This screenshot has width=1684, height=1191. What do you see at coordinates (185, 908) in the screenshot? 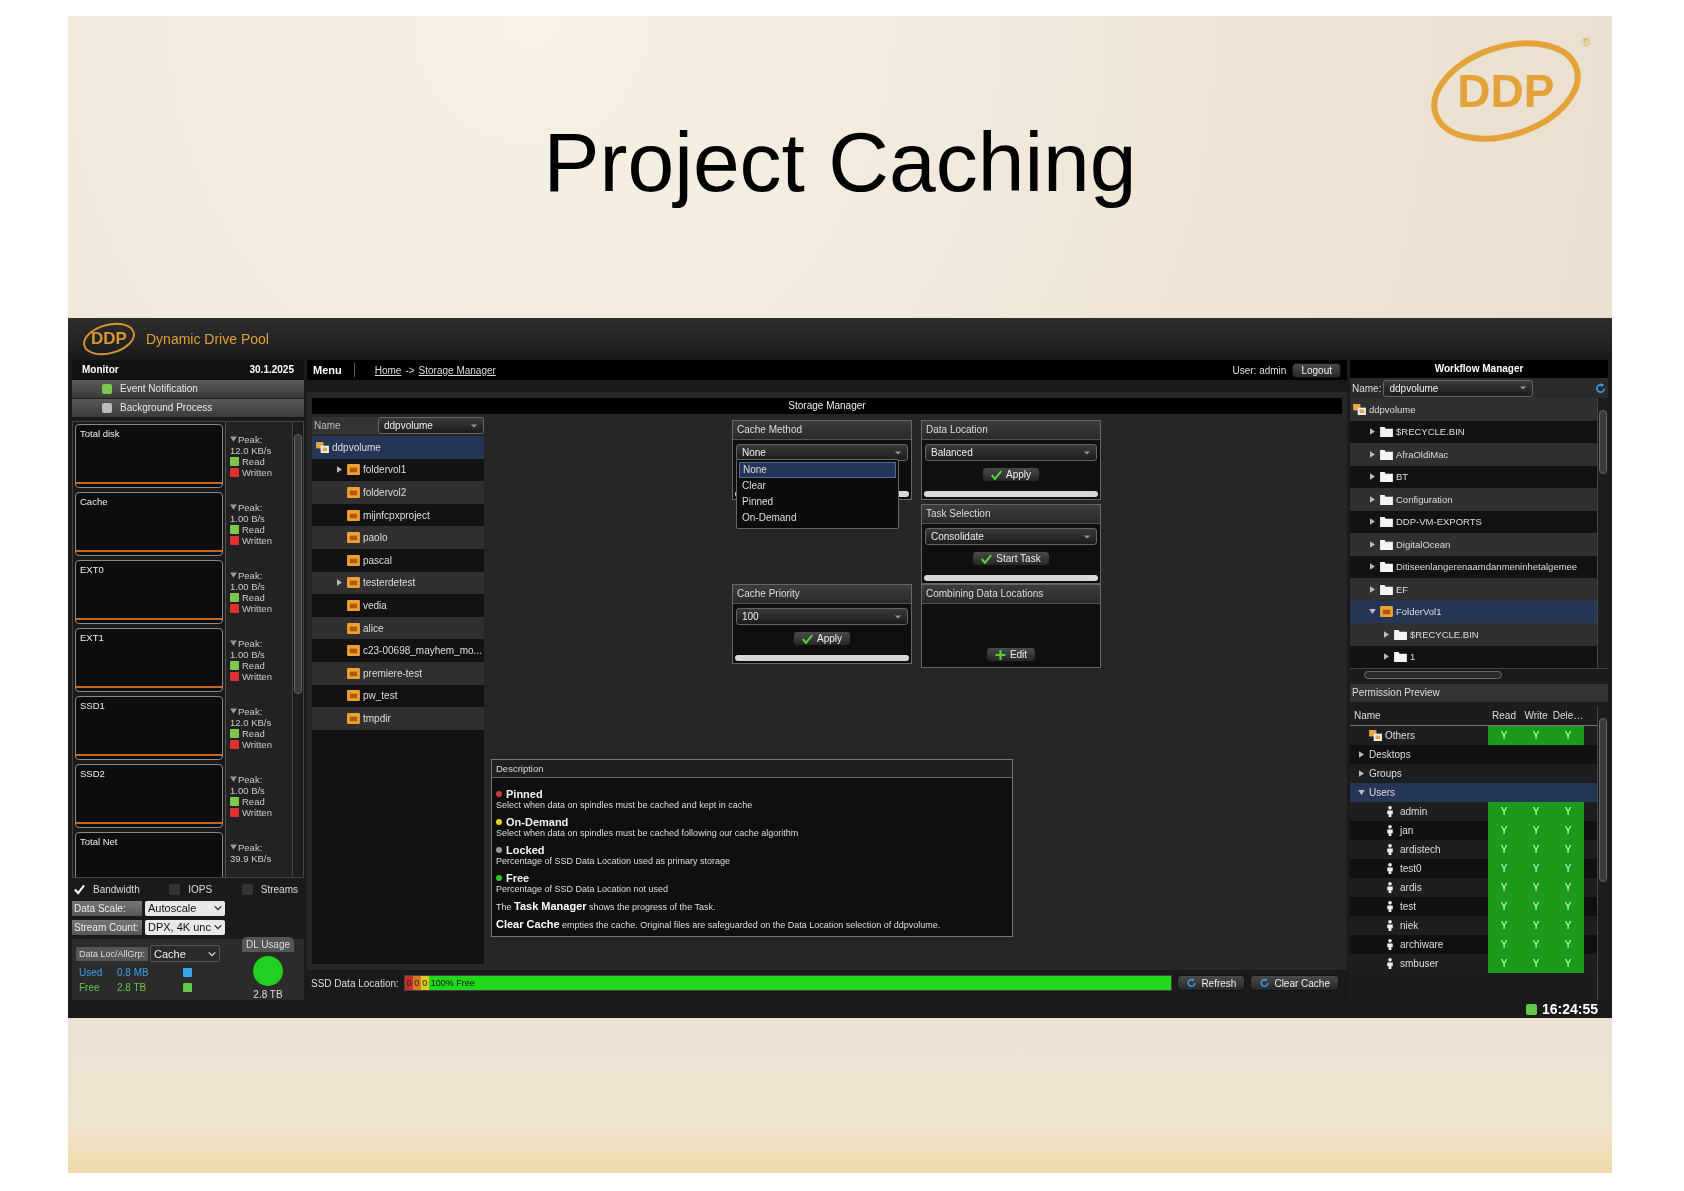
I see `dropdown: Autoscale` at bounding box center [185, 908].